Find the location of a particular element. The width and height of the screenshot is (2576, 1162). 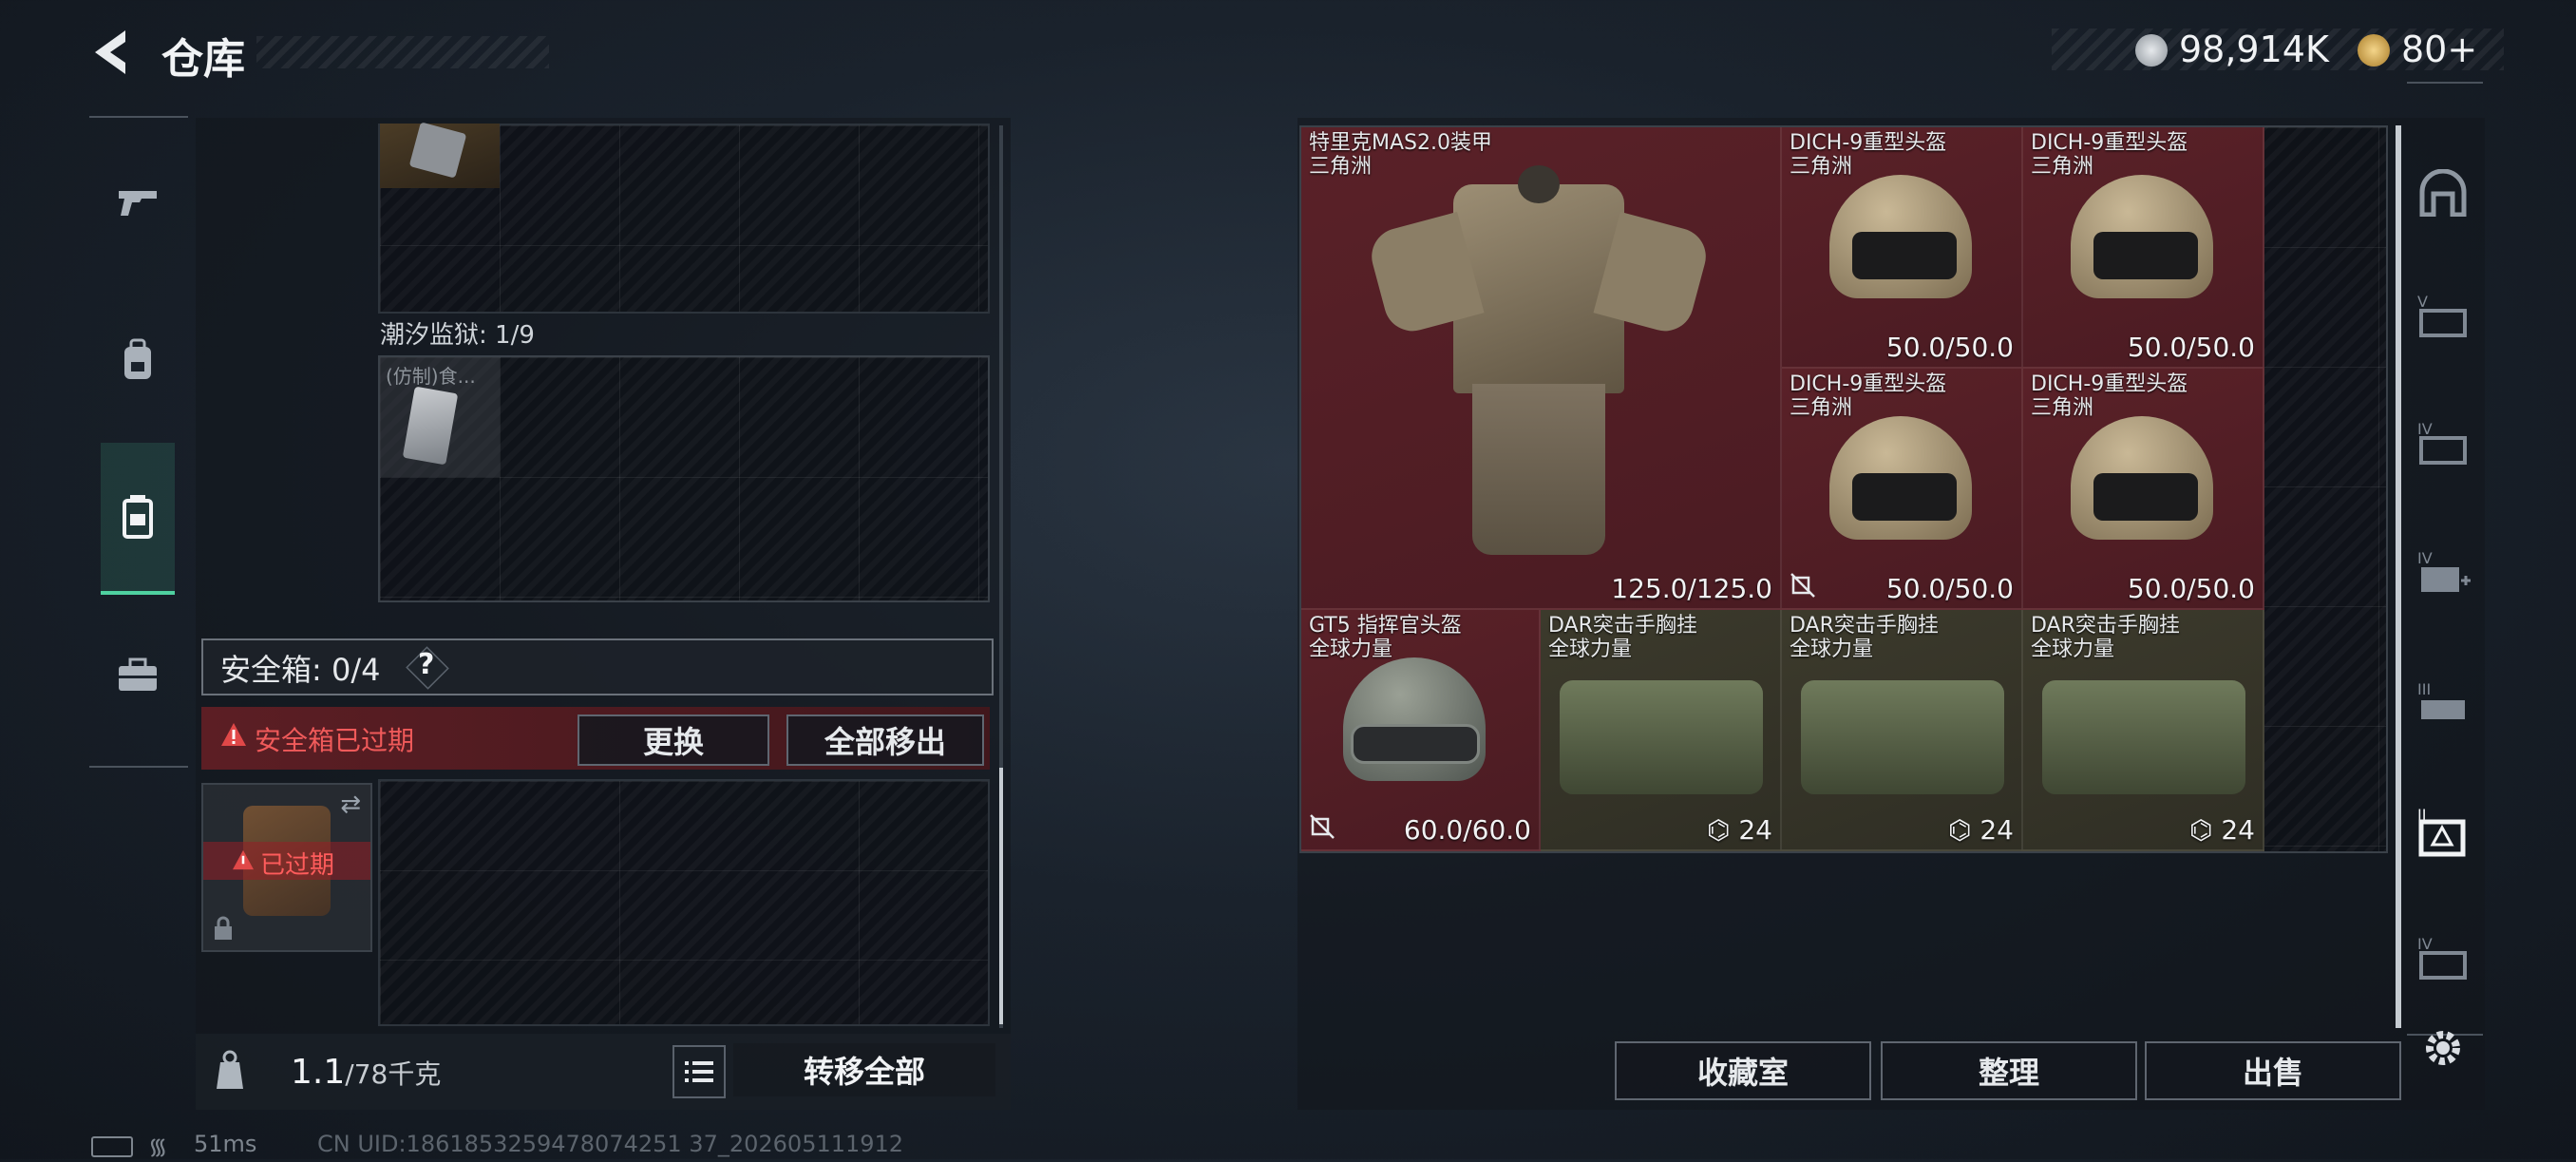

ping-text: 51ms is located at coordinates (225, 1144).